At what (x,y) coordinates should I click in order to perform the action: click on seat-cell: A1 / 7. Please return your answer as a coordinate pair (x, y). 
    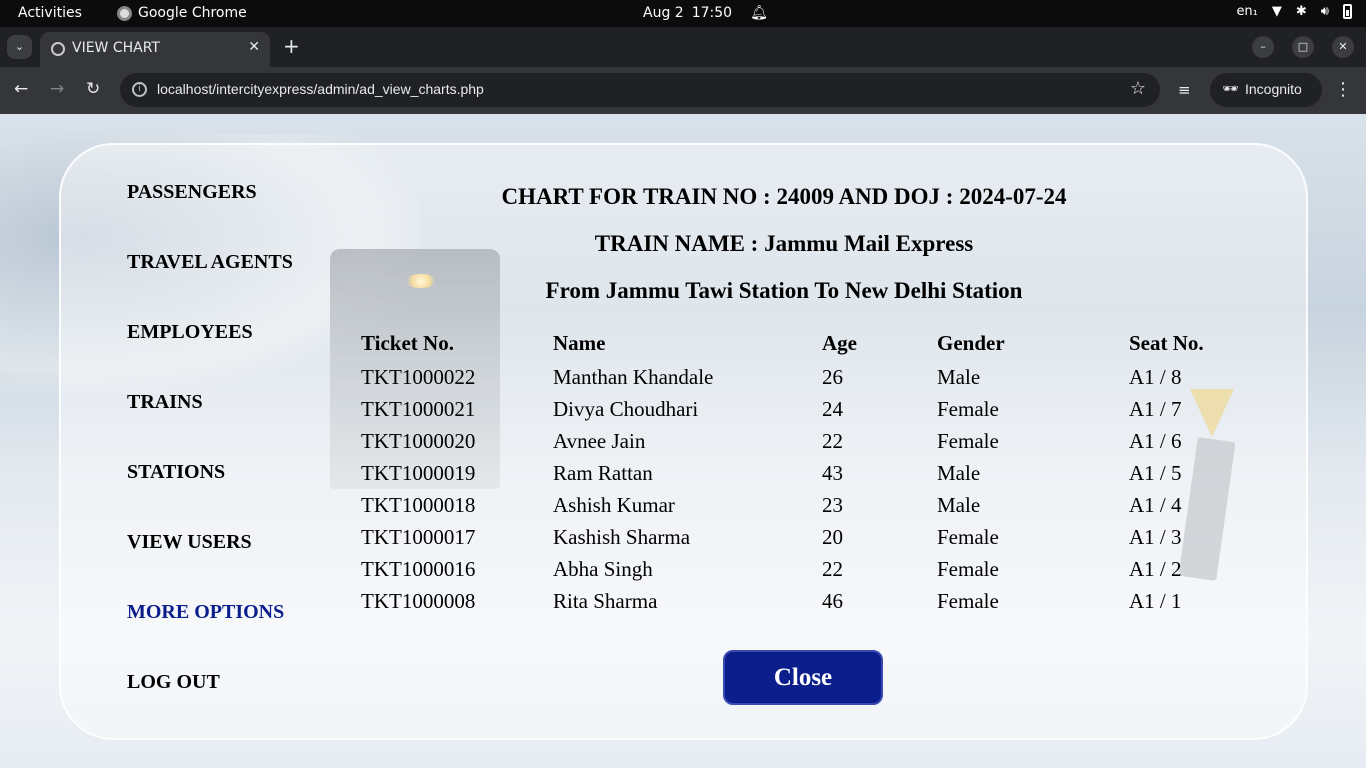
    Looking at the image, I should click on (1155, 408).